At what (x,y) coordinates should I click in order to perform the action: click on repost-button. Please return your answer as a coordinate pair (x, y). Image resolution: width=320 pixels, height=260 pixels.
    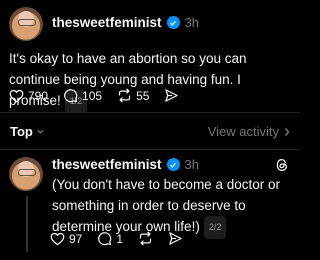
    Looking at the image, I should click on (145, 238).